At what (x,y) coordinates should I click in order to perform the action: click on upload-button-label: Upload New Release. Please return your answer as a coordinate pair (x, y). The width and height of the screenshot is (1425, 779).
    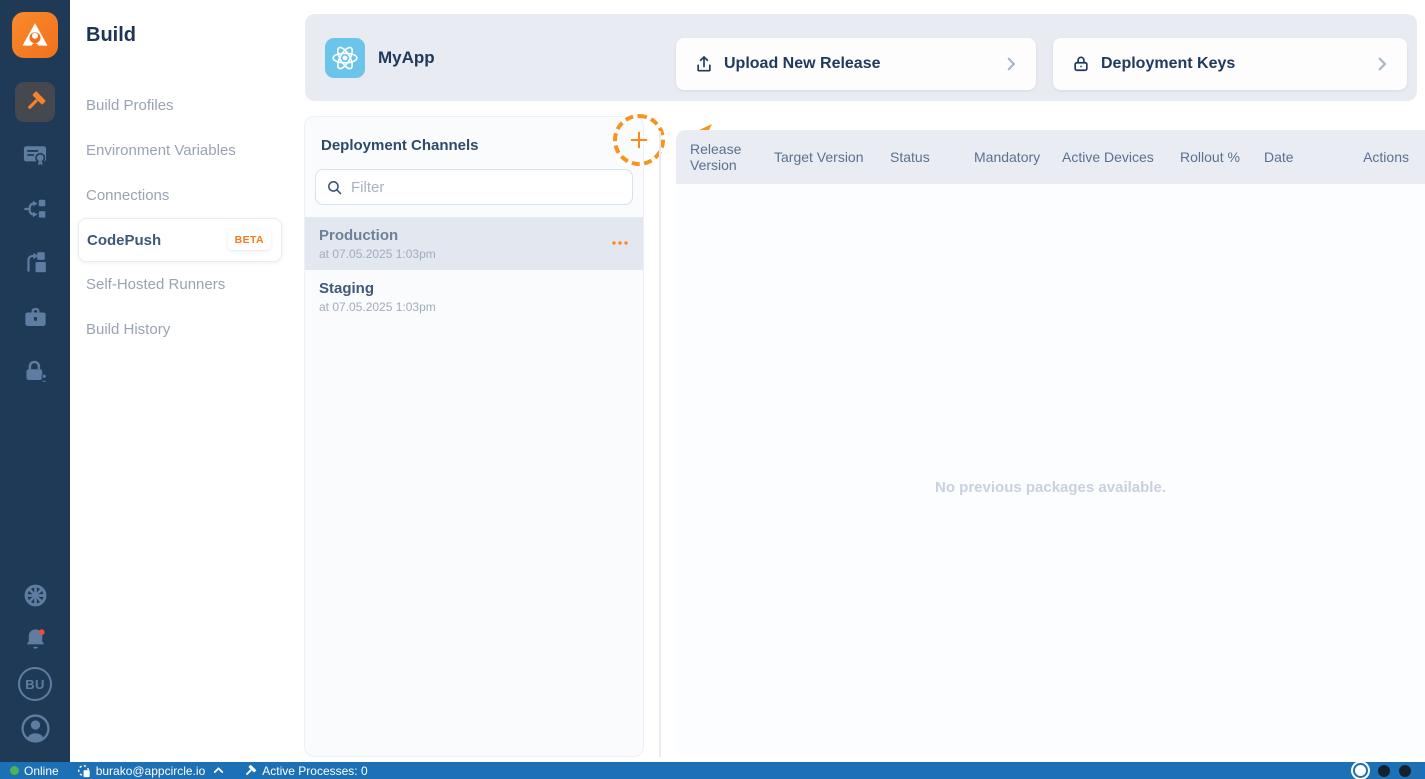
    Looking at the image, I should click on (802, 63).